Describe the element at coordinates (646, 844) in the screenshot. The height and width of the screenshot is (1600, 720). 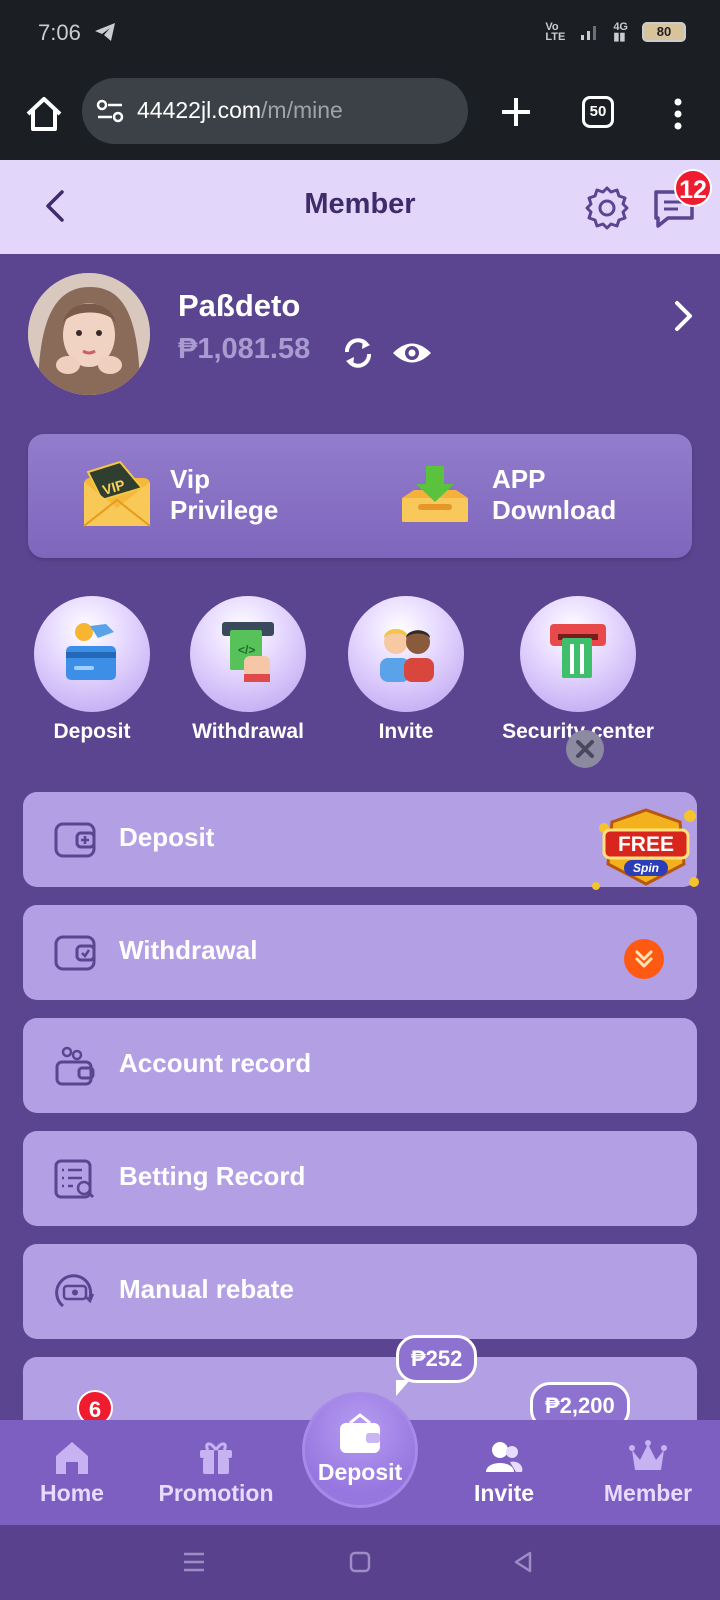
I see `free-spin-text: FREE` at that location.